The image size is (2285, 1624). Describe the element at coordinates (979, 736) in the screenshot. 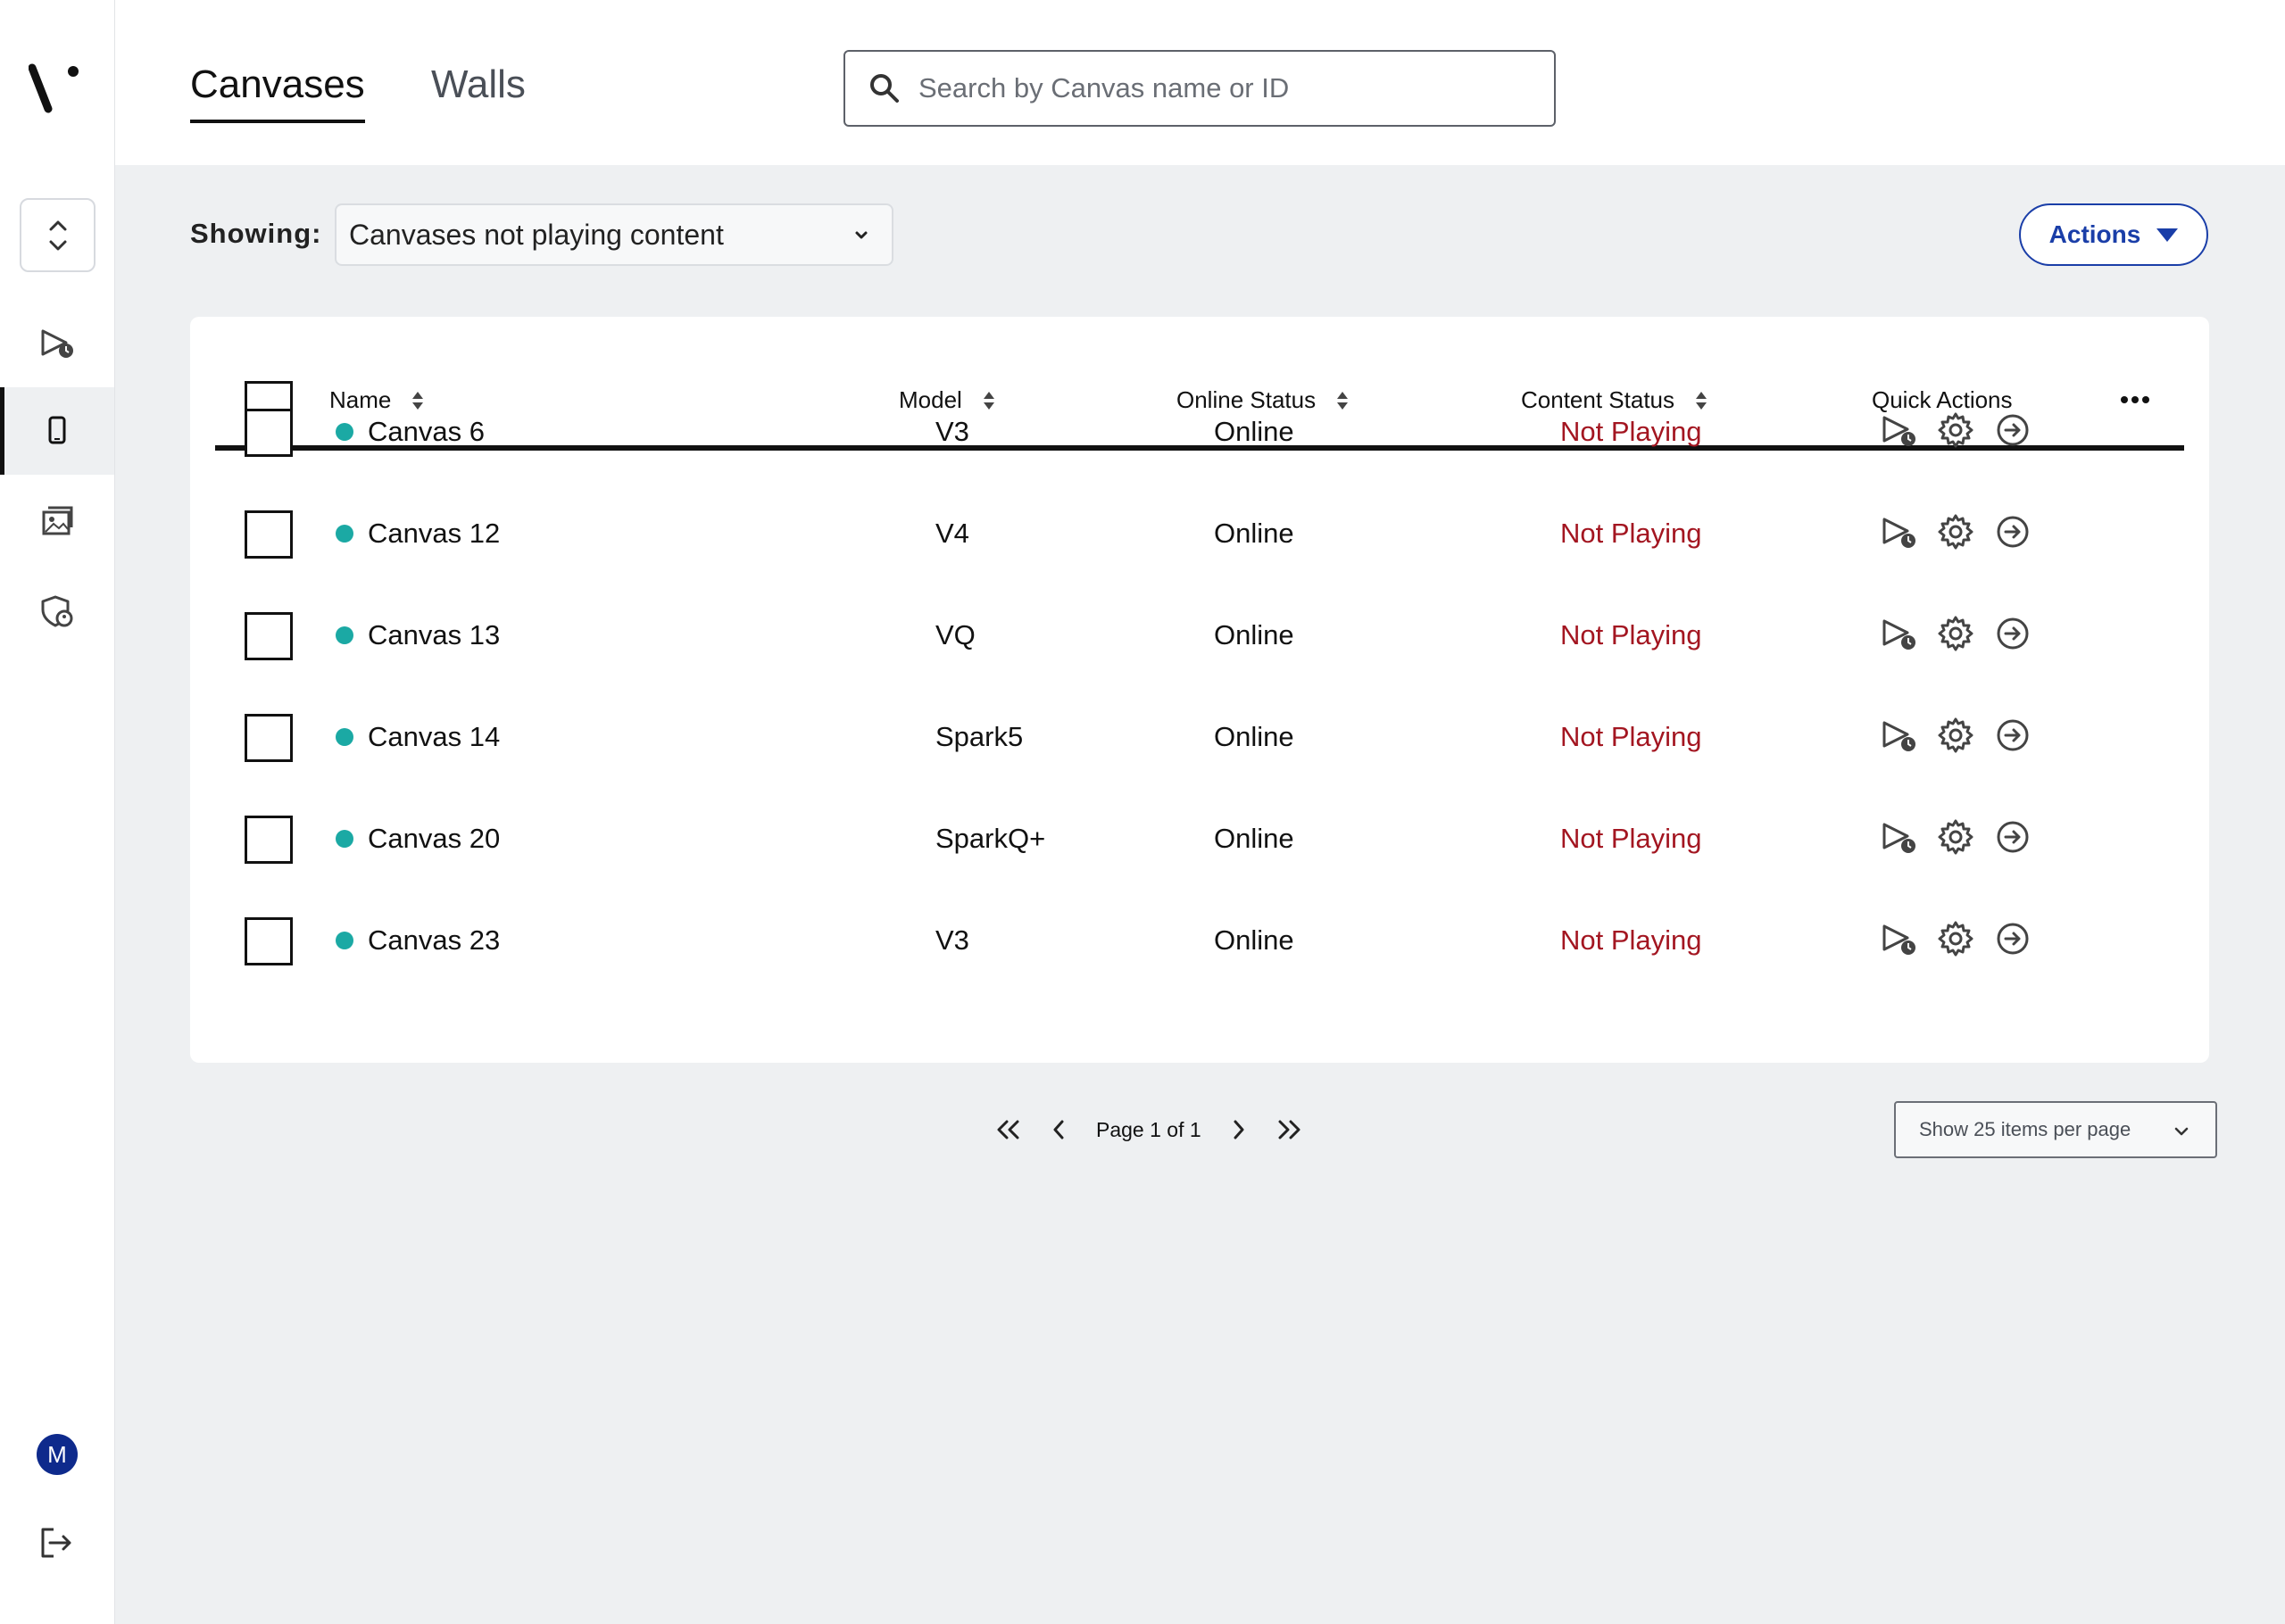

I see `model-cell: Spark5` at that location.